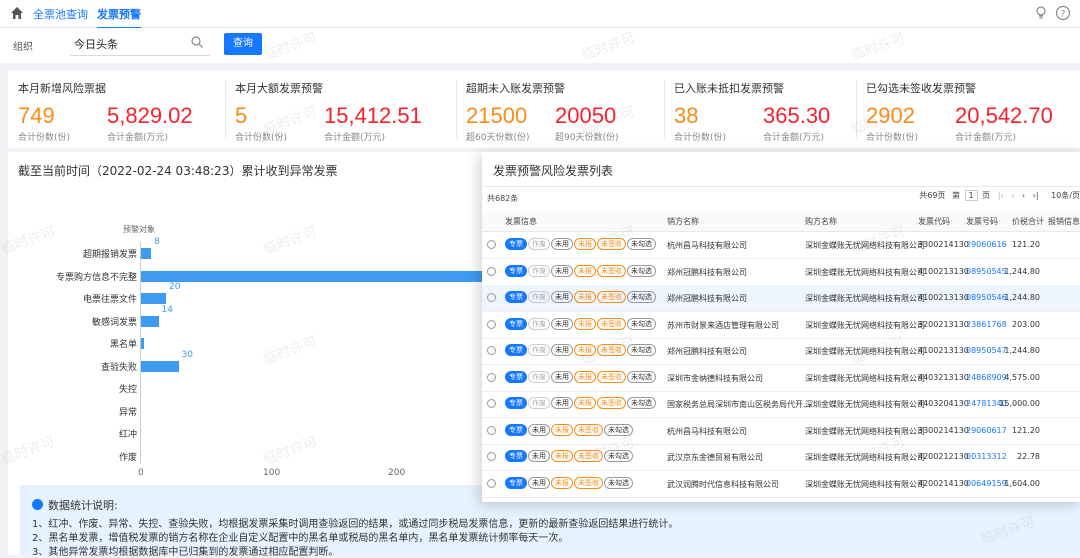 This screenshot has width=1080, height=558. Describe the element at coordinates (723, 325) in the screenshot. I see `seller-name: 苏州市财景来酒店管理有限公司` at that location.